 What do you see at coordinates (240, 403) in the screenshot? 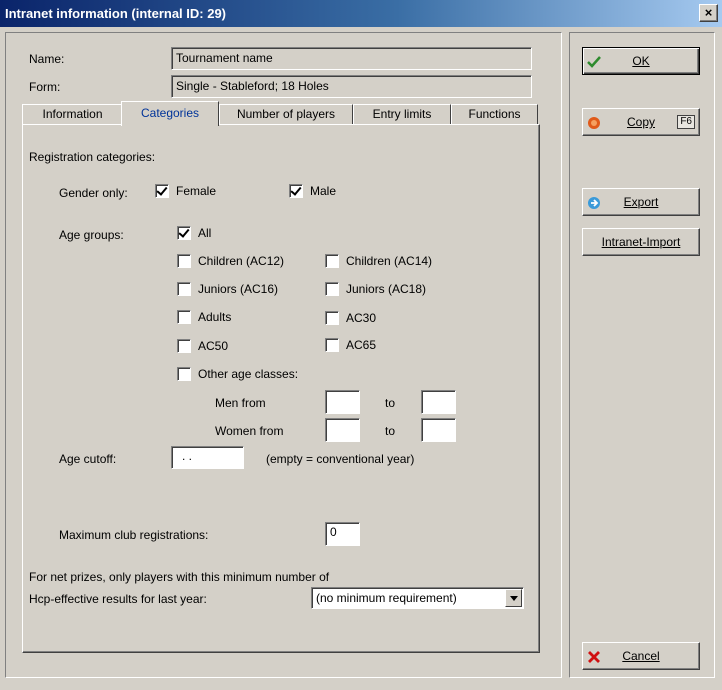
I see `men-from-label: Men from` at bounding box center [240, 403].